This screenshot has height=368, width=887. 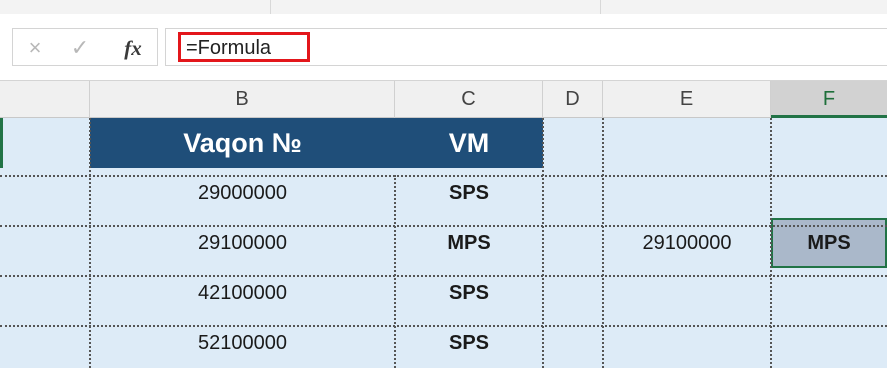 What do you see at coordinates (526, 47) in the screenshot?
I see `formula-input: =Formula` at bounding box center [526, 47].